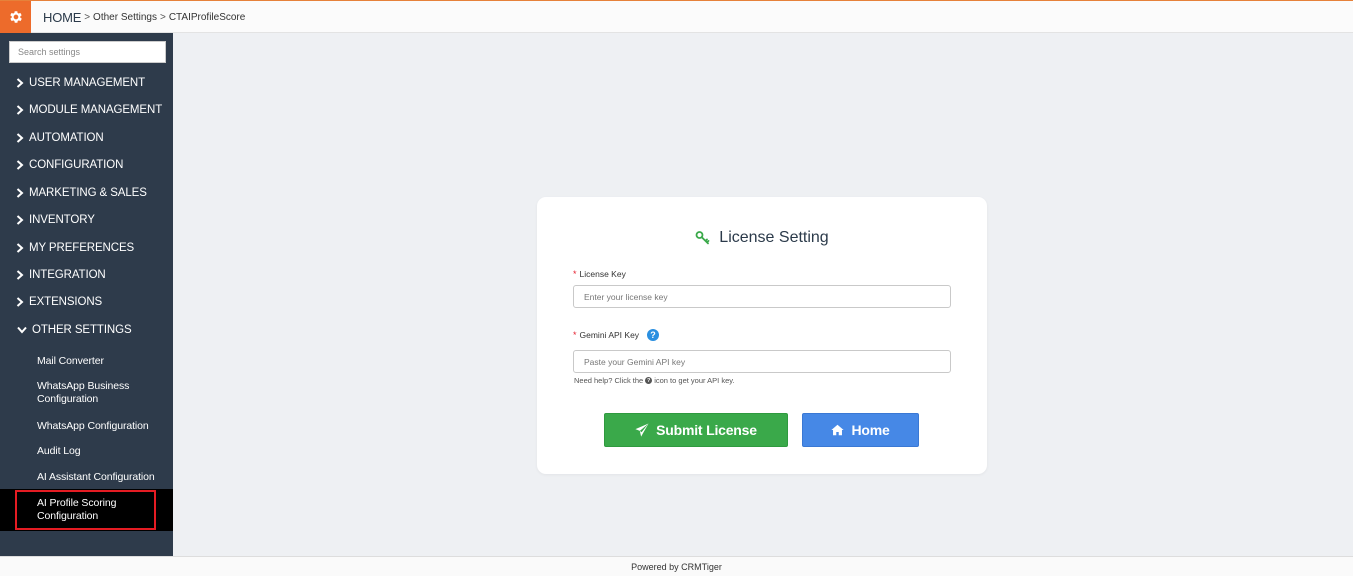  I want to click on sidebar-item-inventory: INVENTORY, so click(54, 220).